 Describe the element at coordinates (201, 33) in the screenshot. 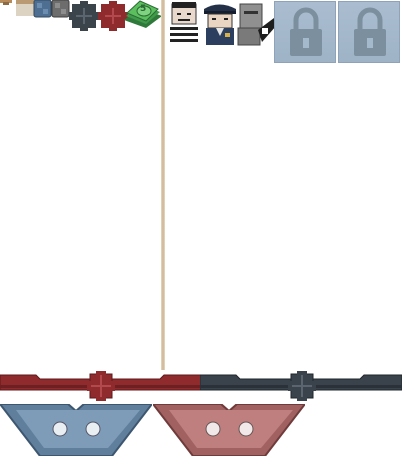

I see `item-toolbar: 5` at that location.